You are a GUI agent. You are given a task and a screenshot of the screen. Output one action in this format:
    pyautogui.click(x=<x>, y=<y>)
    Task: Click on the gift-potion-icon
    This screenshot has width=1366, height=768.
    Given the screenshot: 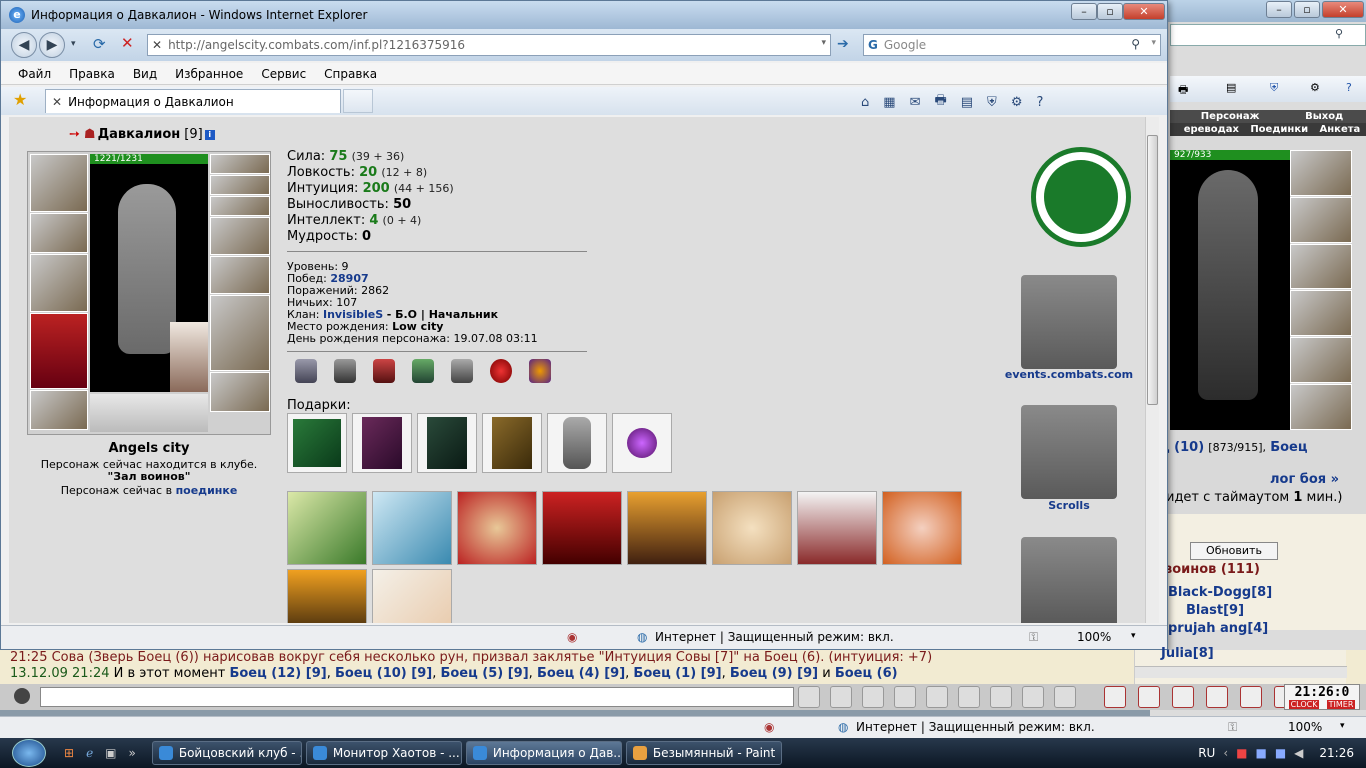 What is the action you would take?
    pyautogui.click(x=642, y=443)
    